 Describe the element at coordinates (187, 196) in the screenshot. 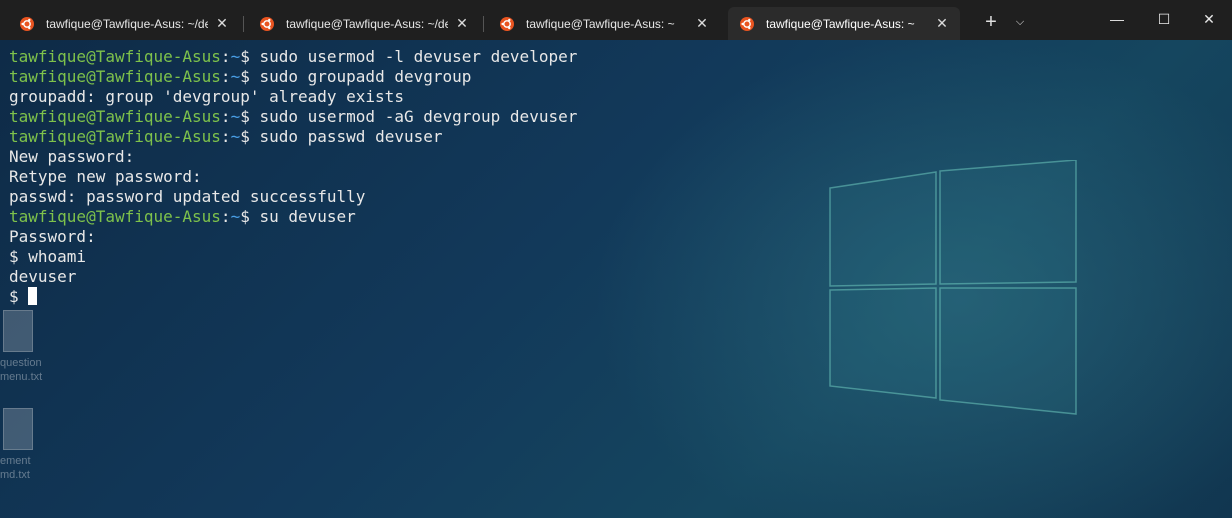

I see `output-text: passwd: password updated successfully` at that location.